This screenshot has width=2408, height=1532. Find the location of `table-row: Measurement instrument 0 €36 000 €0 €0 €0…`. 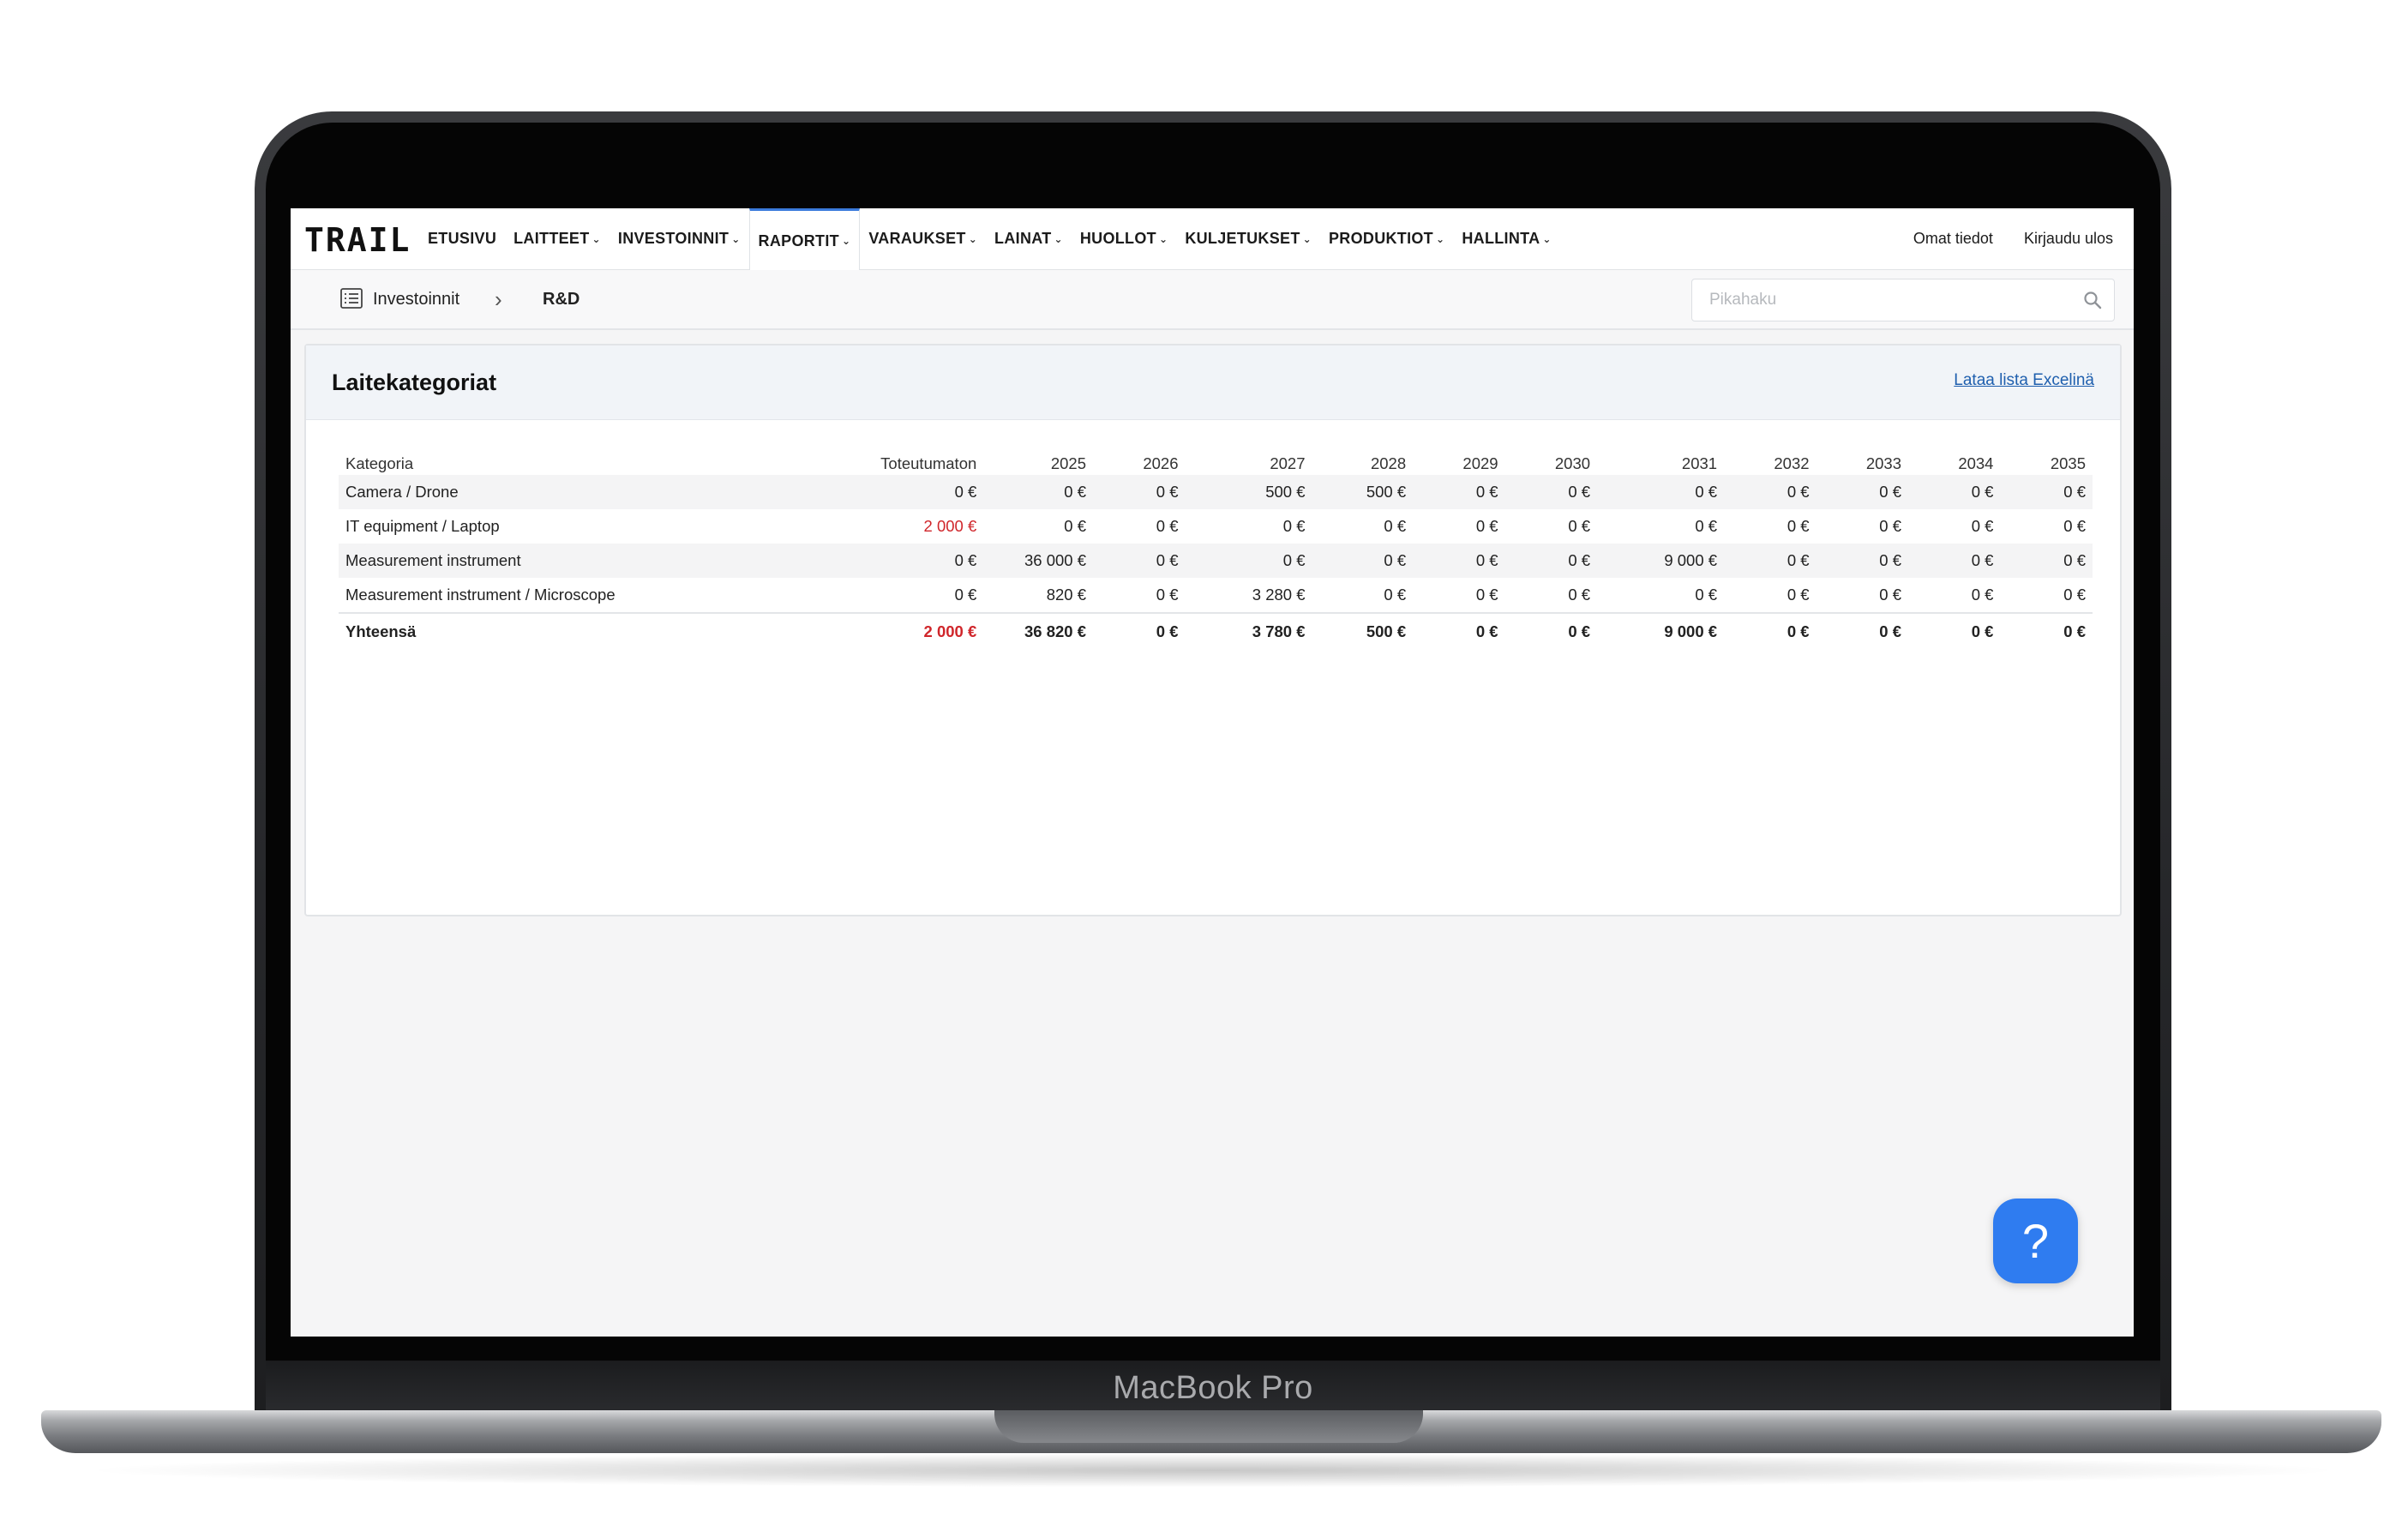

table-row: Measurement instrument 0 €36 000 €0 €0 €0… is located at coordinates (1216, 561).